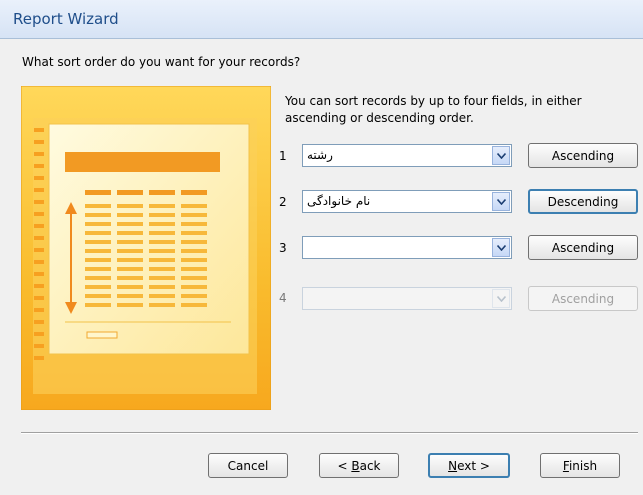 Image resolution: width=643 pixels, height=495 pixels. Describe the element at coordinates (283, 202) in the screenshot. I see `sort-row-2-number: 2` at that location.